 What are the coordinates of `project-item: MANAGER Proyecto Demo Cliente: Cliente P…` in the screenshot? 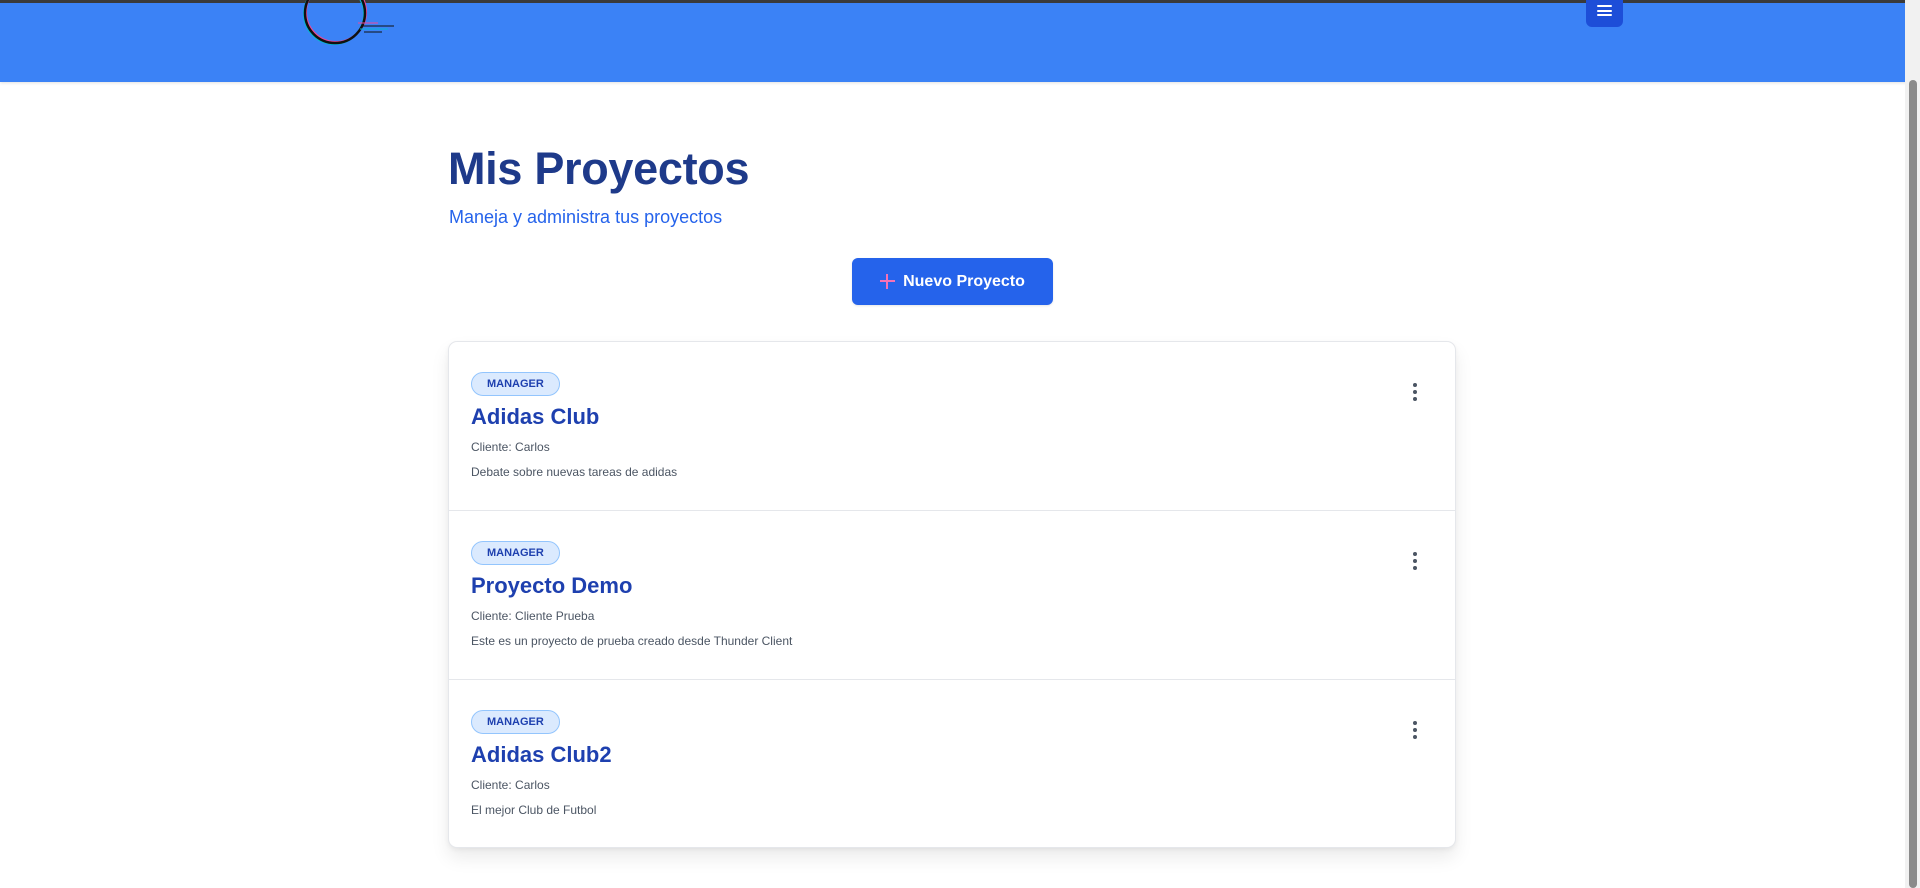 It's located at (952, 595).